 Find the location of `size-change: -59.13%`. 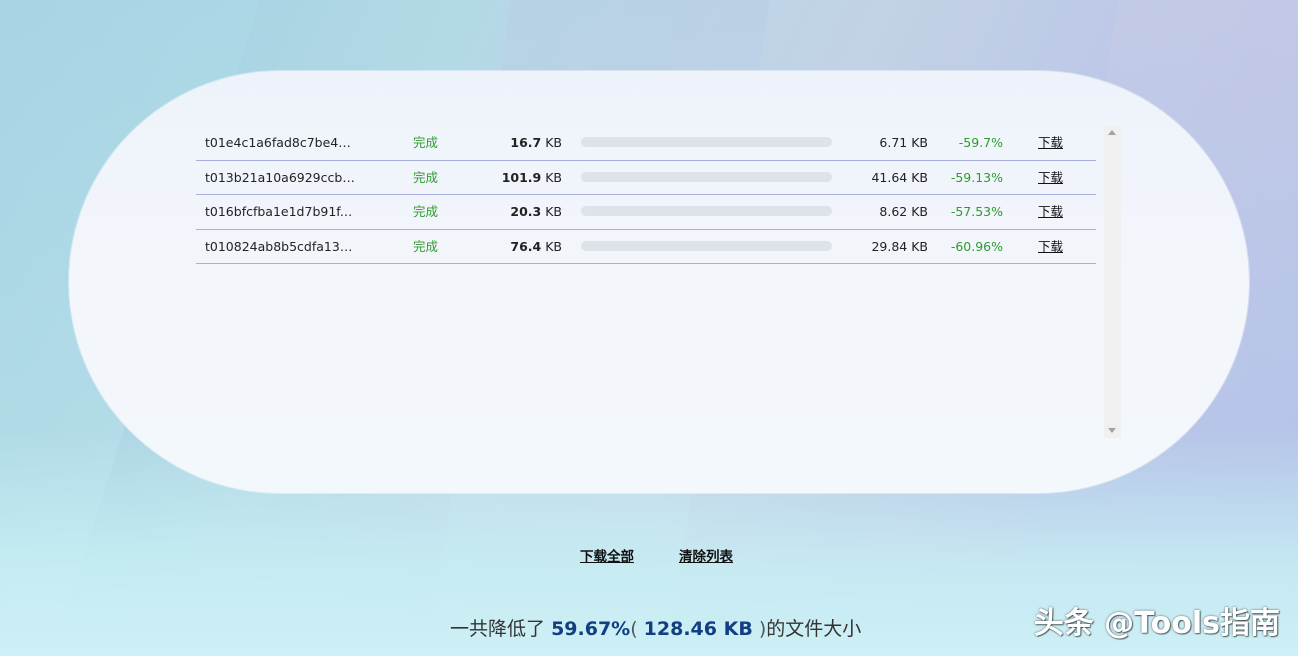

size-change: -59.13% is located at coordinates (976, 177).